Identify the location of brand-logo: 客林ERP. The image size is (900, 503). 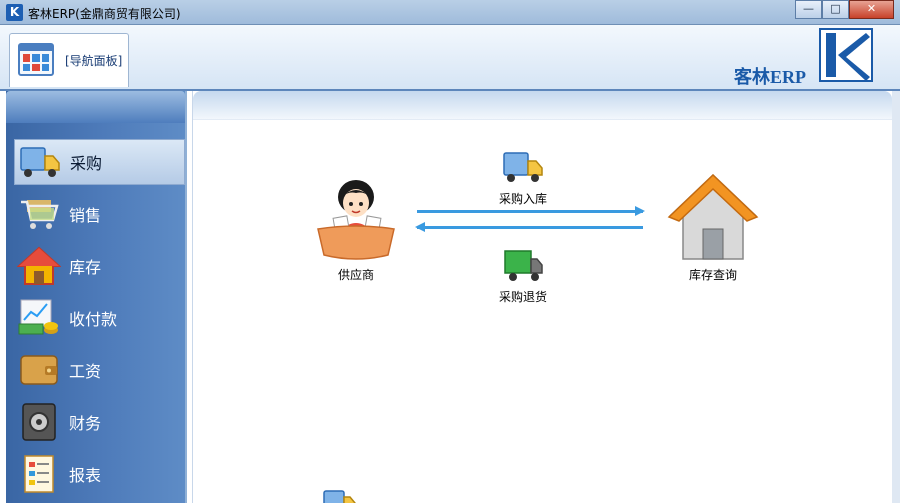
(804, 57).